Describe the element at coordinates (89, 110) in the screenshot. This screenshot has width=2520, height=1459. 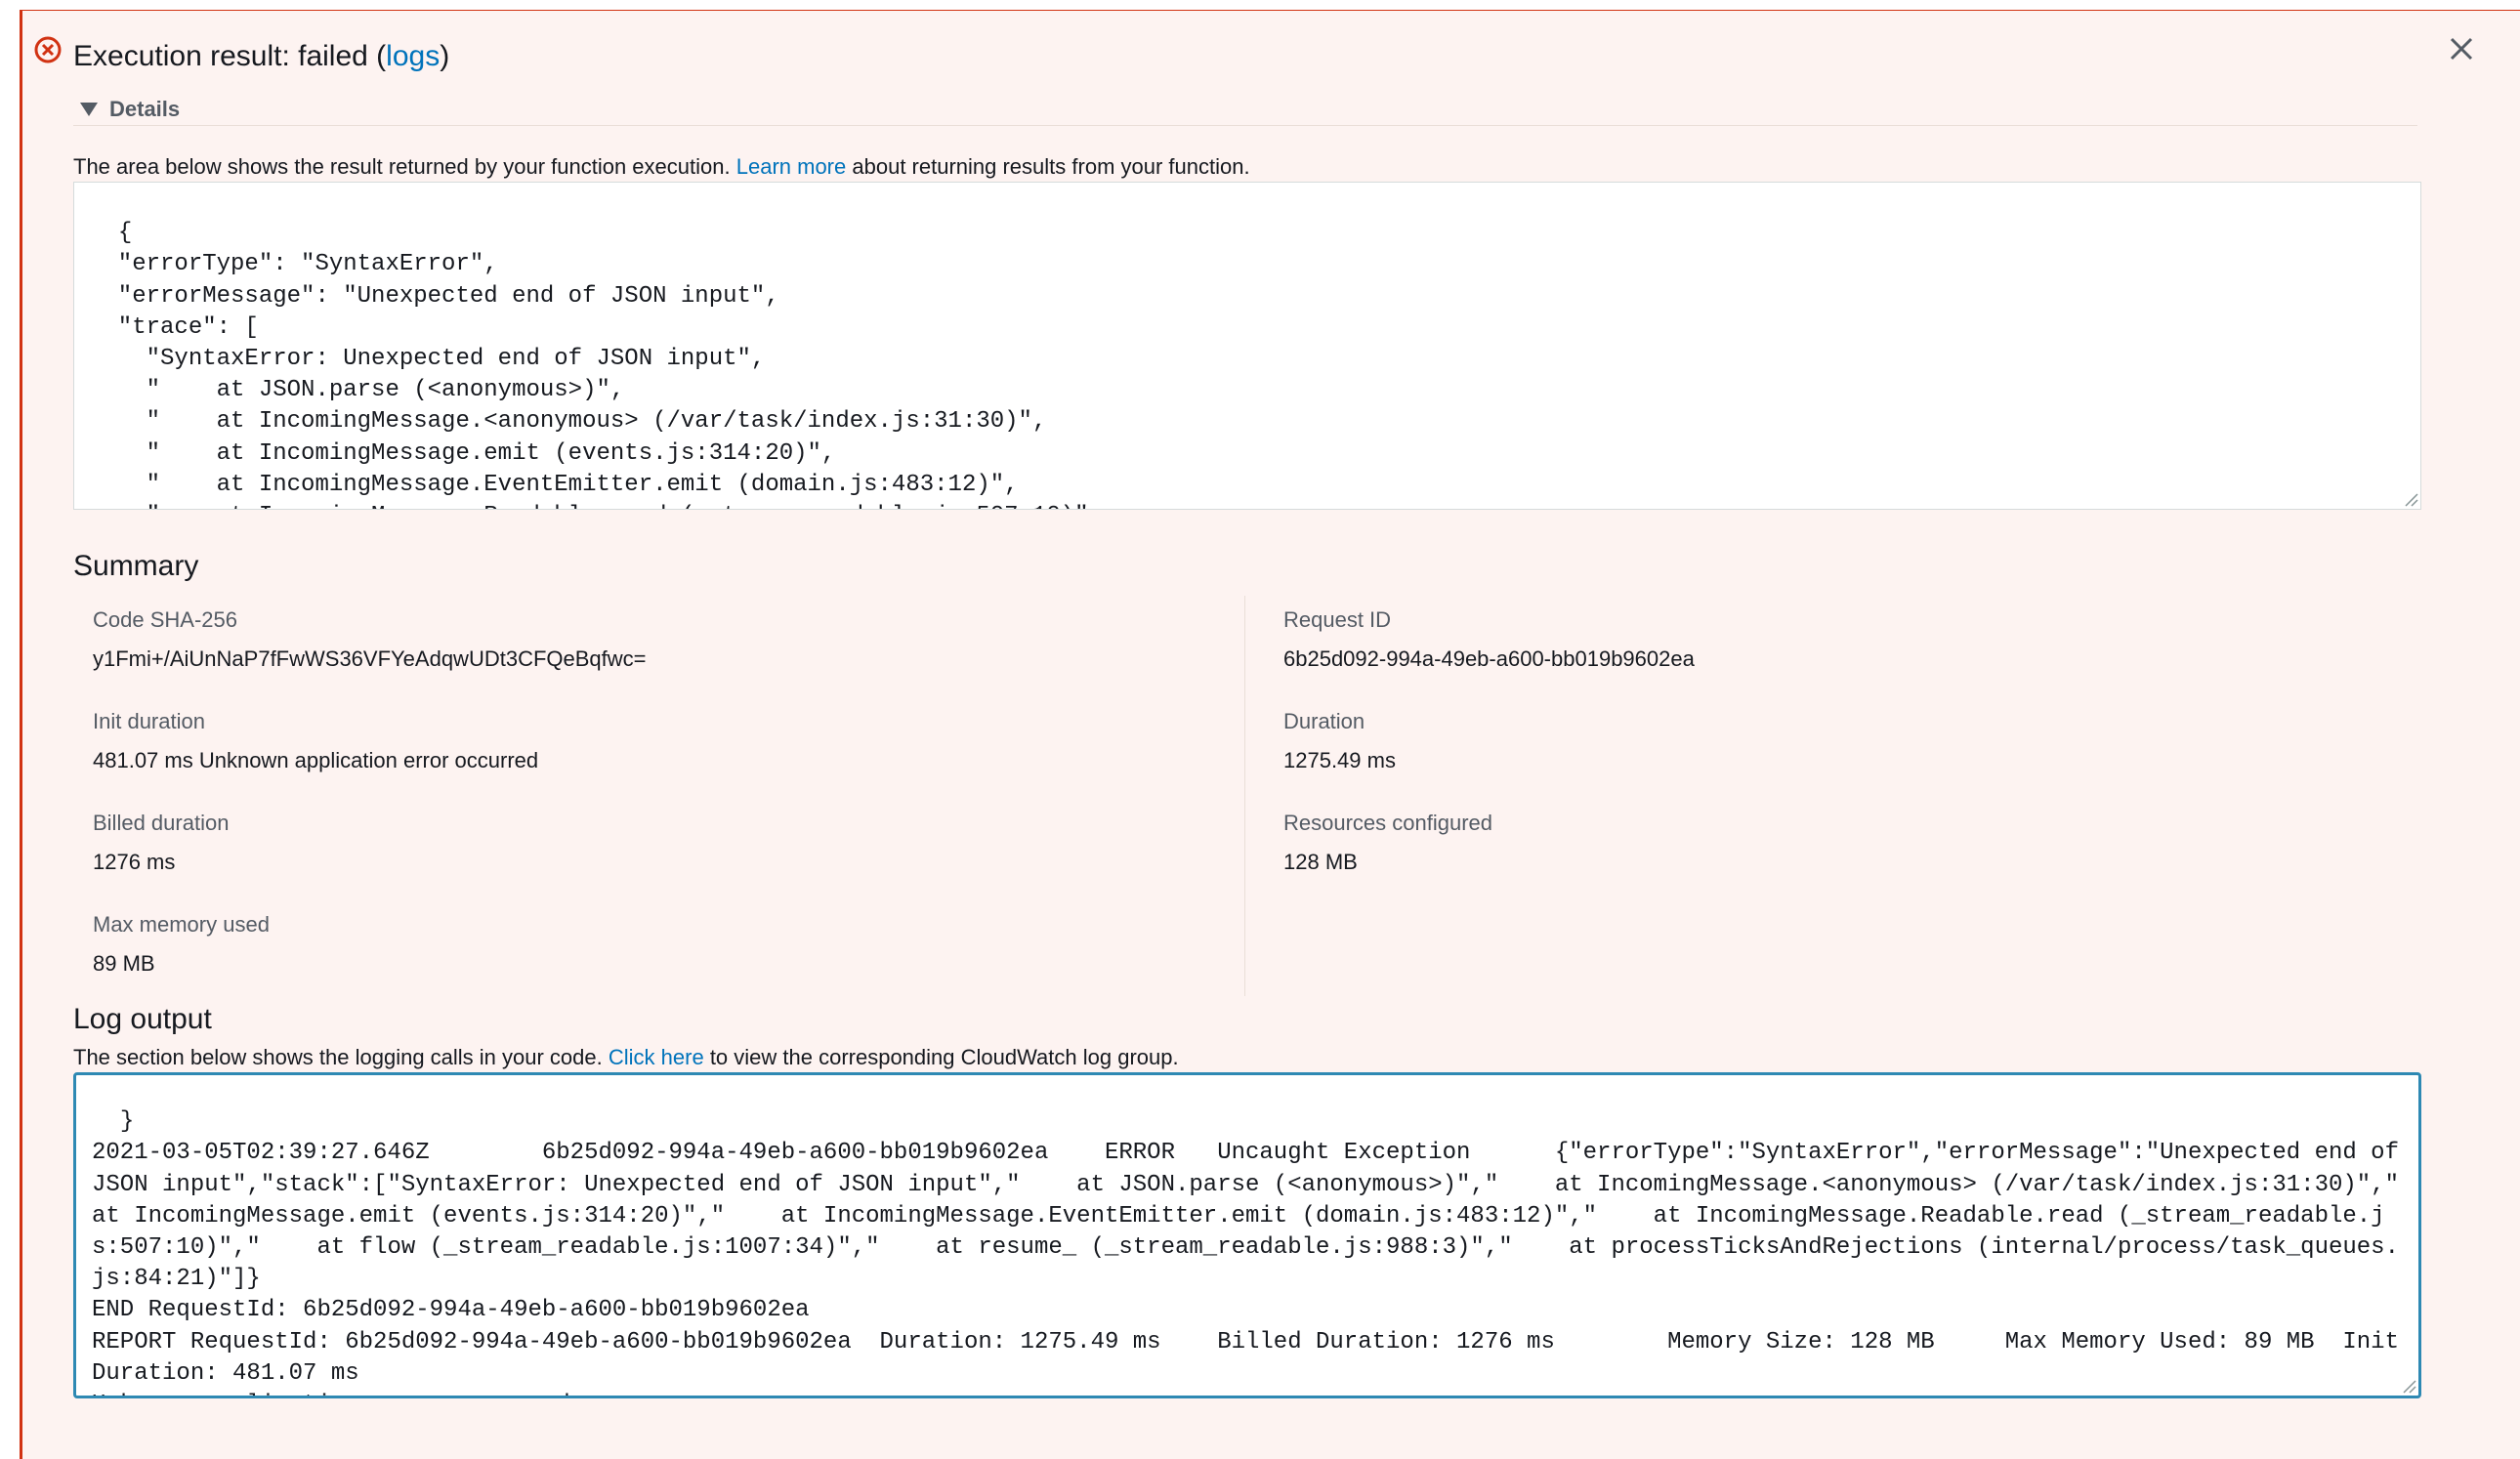
I see `caret-down-icon` at that location.